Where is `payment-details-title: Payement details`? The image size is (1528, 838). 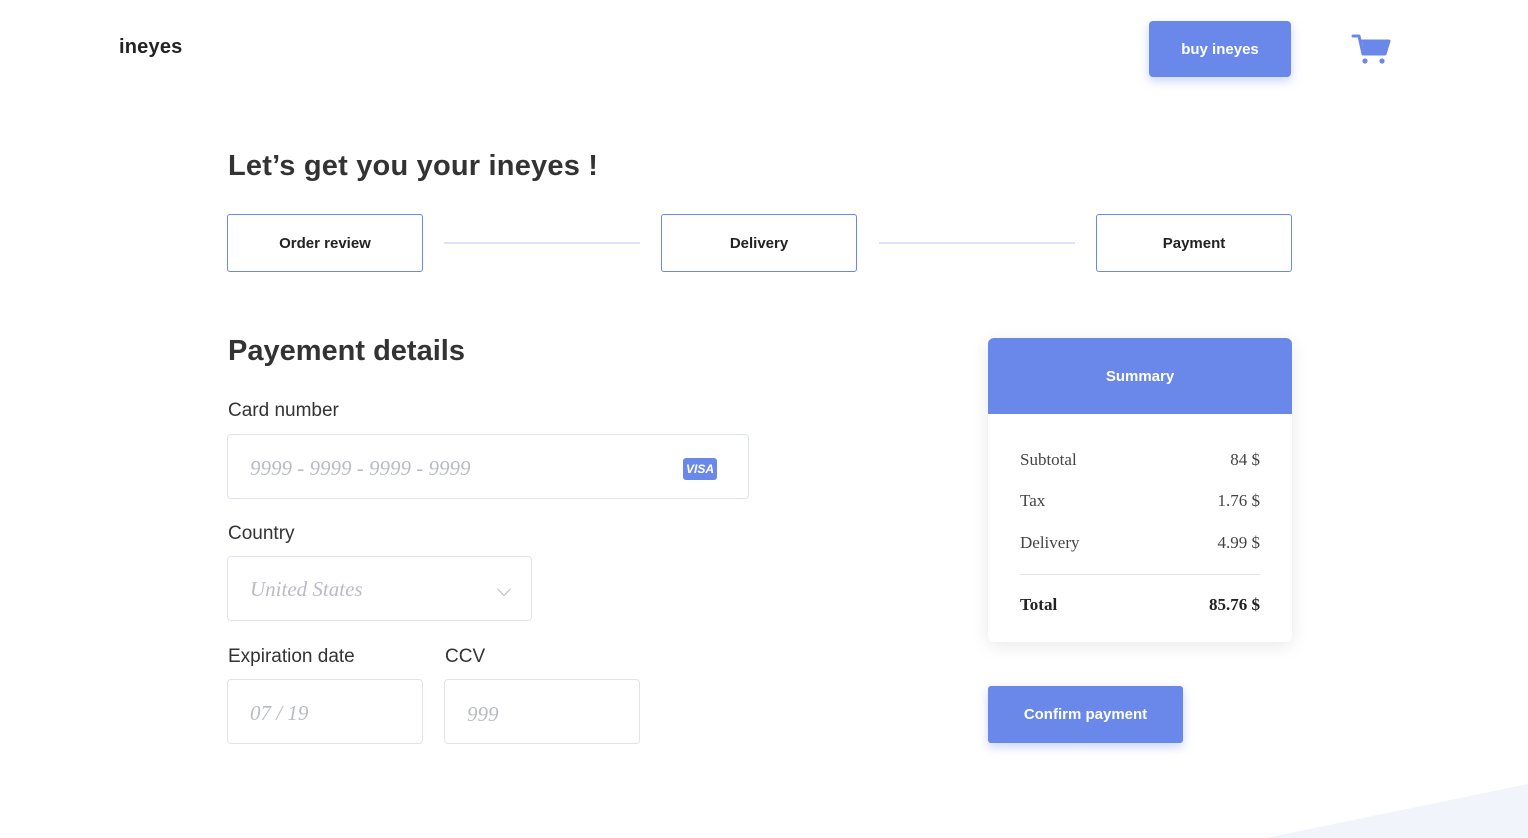 payment-details-title: Payement details is located at coordinates (346, 351).